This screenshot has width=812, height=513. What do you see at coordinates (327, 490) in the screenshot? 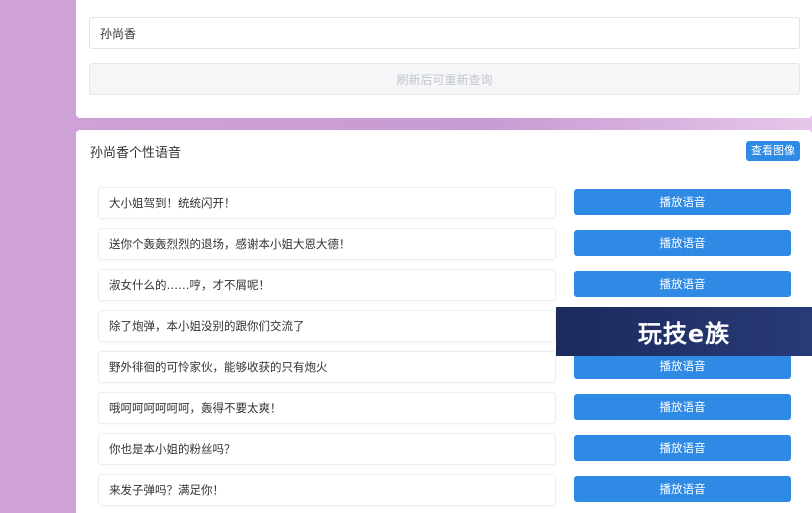
I see `voice-line-text: 来发子弹吗？满足你！` at bounding box center [327, 490].